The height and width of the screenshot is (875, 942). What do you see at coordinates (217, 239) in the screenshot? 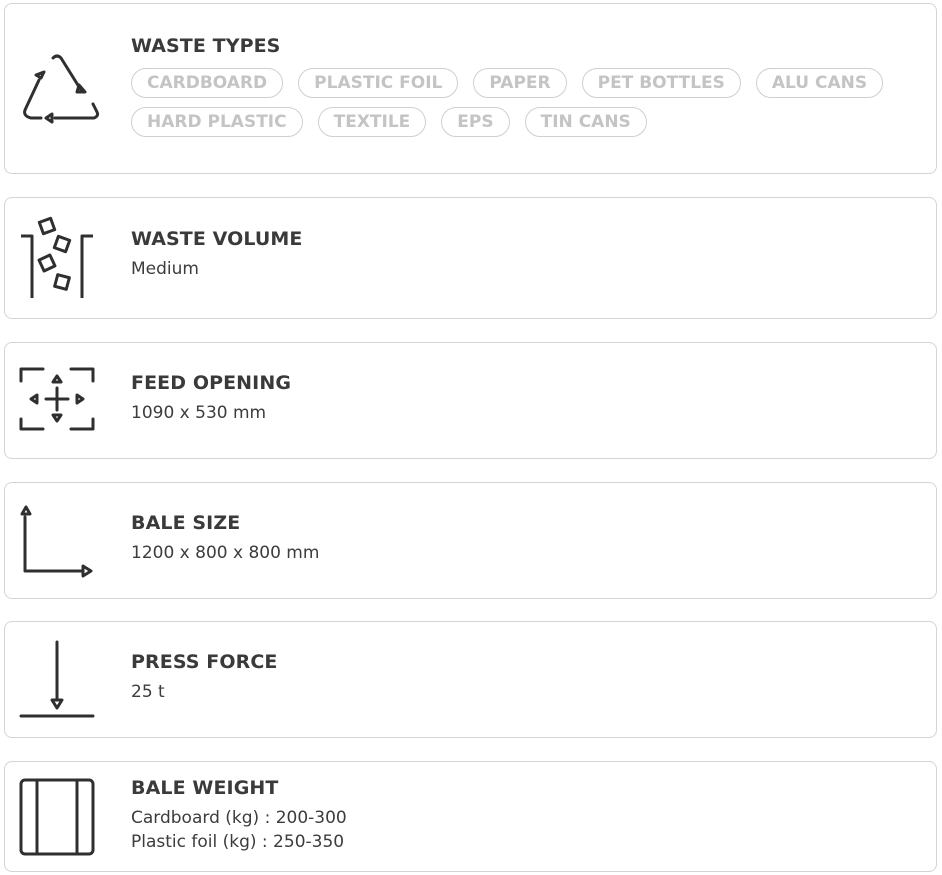
I see `waste-volume-title: WASTE VOLUME` at bounding box center [217, 239].